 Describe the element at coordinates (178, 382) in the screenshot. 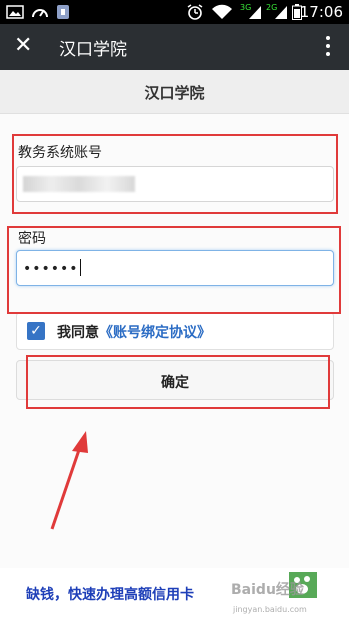

I see `annotation-box-confirm` at that location.